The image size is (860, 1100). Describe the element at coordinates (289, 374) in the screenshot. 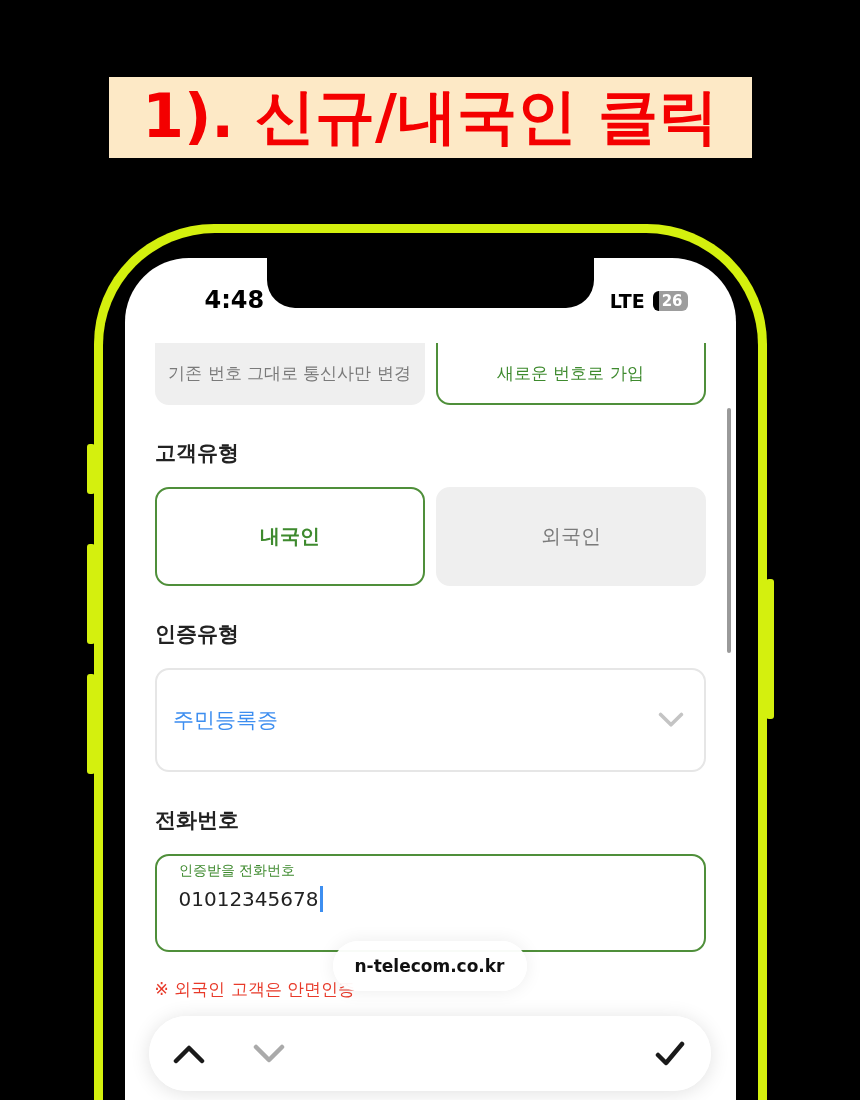

I see `join-type-option: 기존 번호 그대로 통신사만 변경` at that location.